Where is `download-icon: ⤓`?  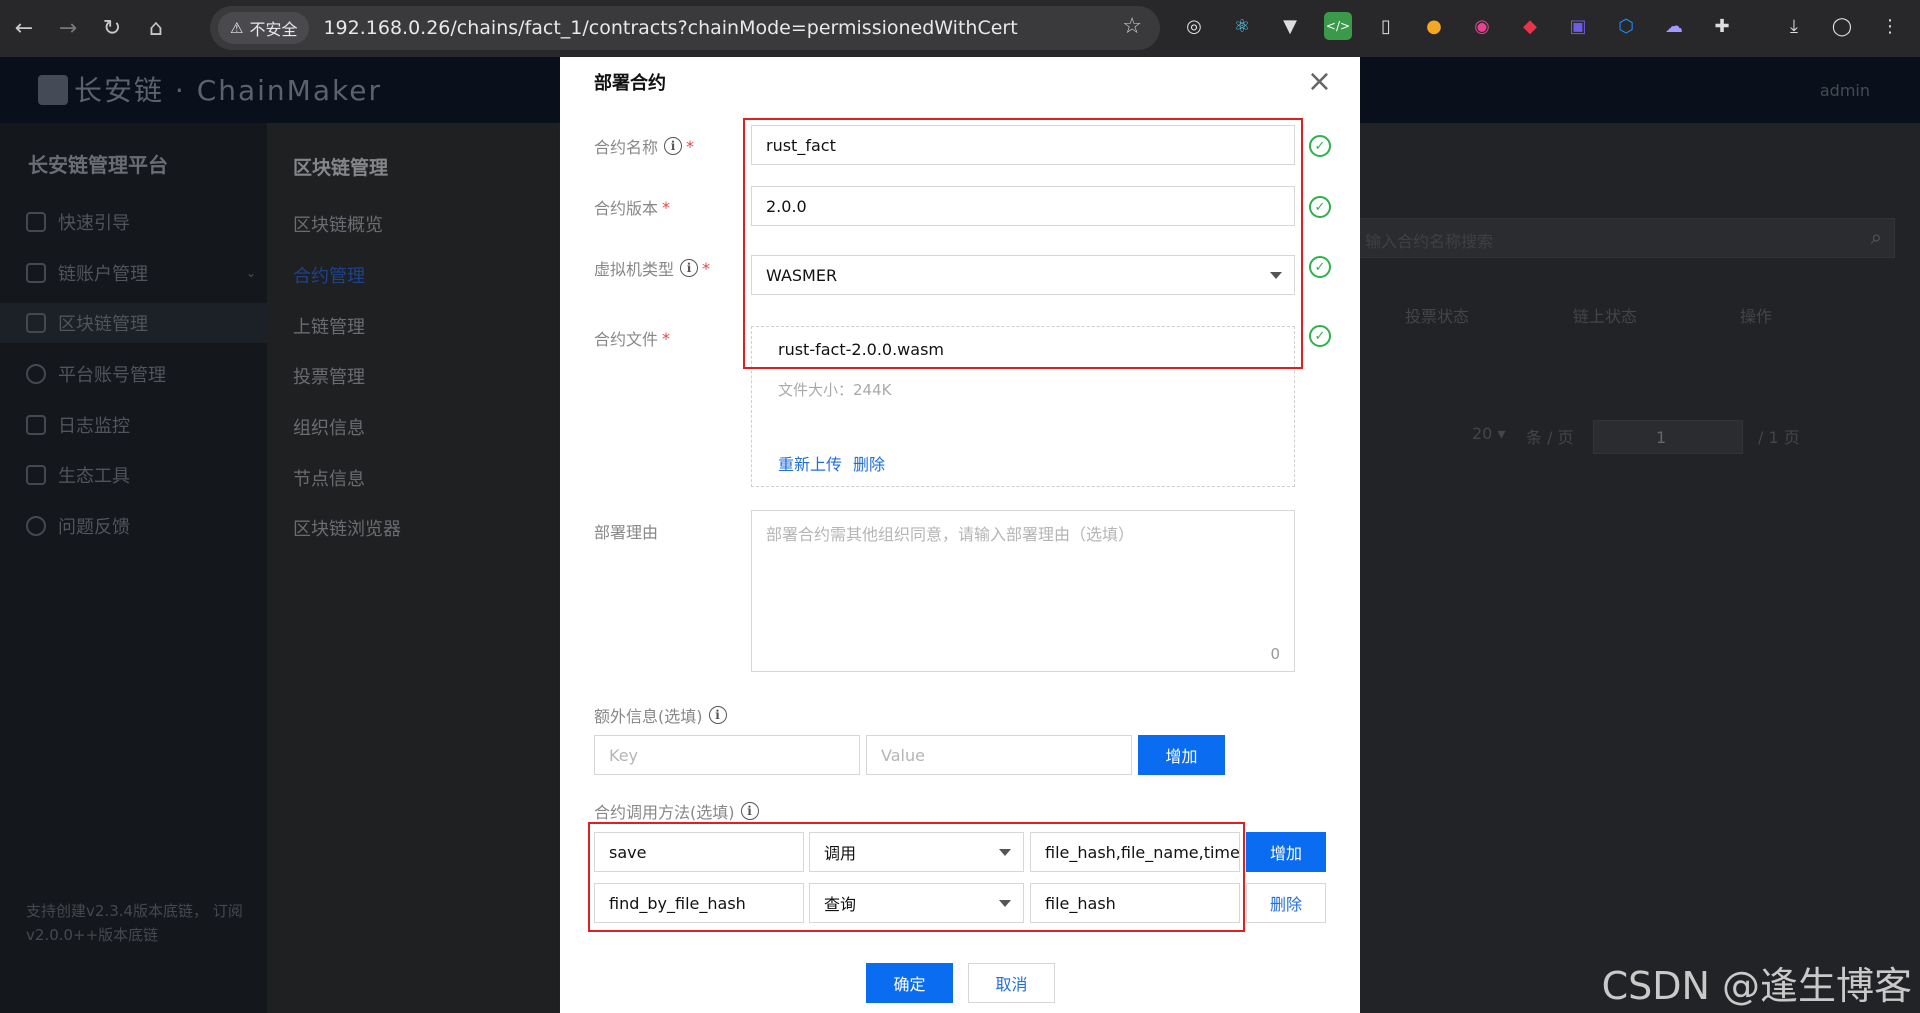 download-icon: ⤓ is located at coordinates (1794, 26).